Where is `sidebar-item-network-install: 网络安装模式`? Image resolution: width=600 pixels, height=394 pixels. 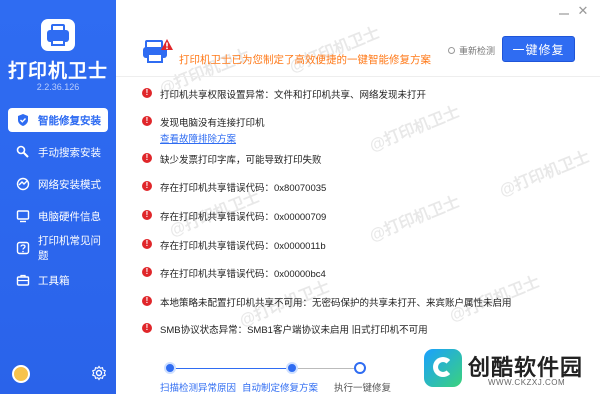
sidebar-item-network-install: 网络安装模式 is located at coordinates (58, 184).